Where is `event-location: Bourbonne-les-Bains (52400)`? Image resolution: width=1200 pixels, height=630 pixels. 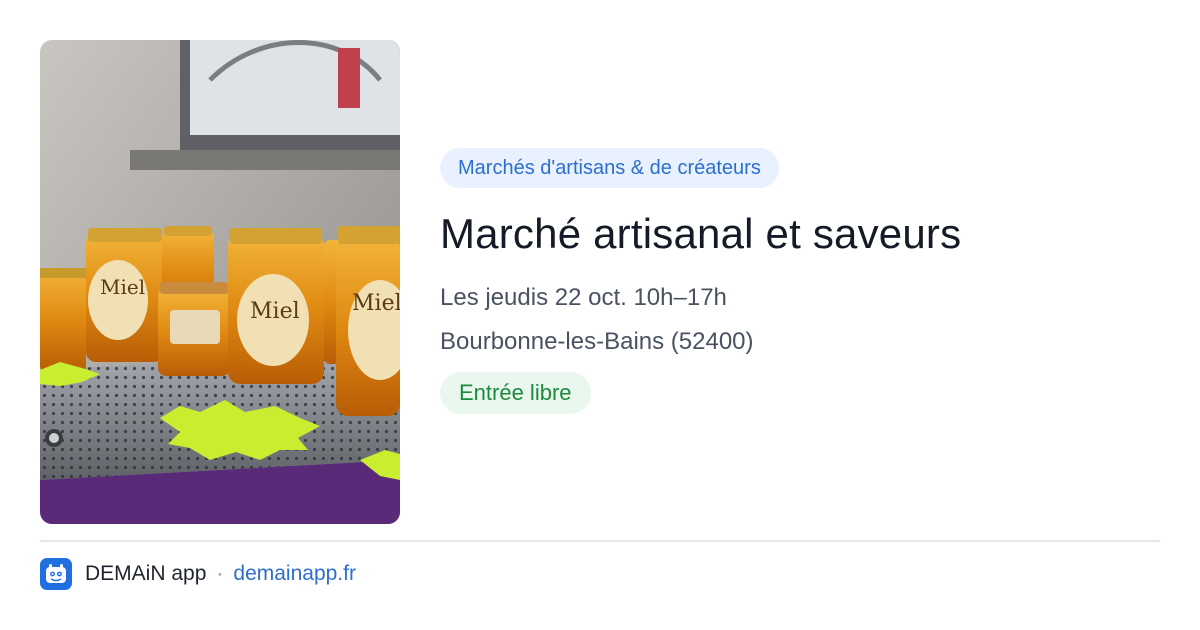
event-location: Bourbonne-les-Bains (52400) is located at coordinates (597, 341).